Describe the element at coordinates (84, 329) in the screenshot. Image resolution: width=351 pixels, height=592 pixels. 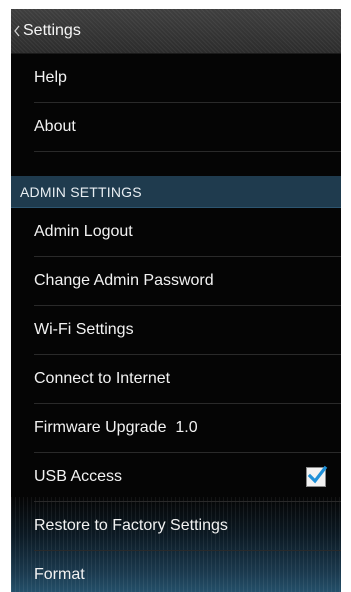
I see `list-item-label: Wi-Fi Settings` at that location.